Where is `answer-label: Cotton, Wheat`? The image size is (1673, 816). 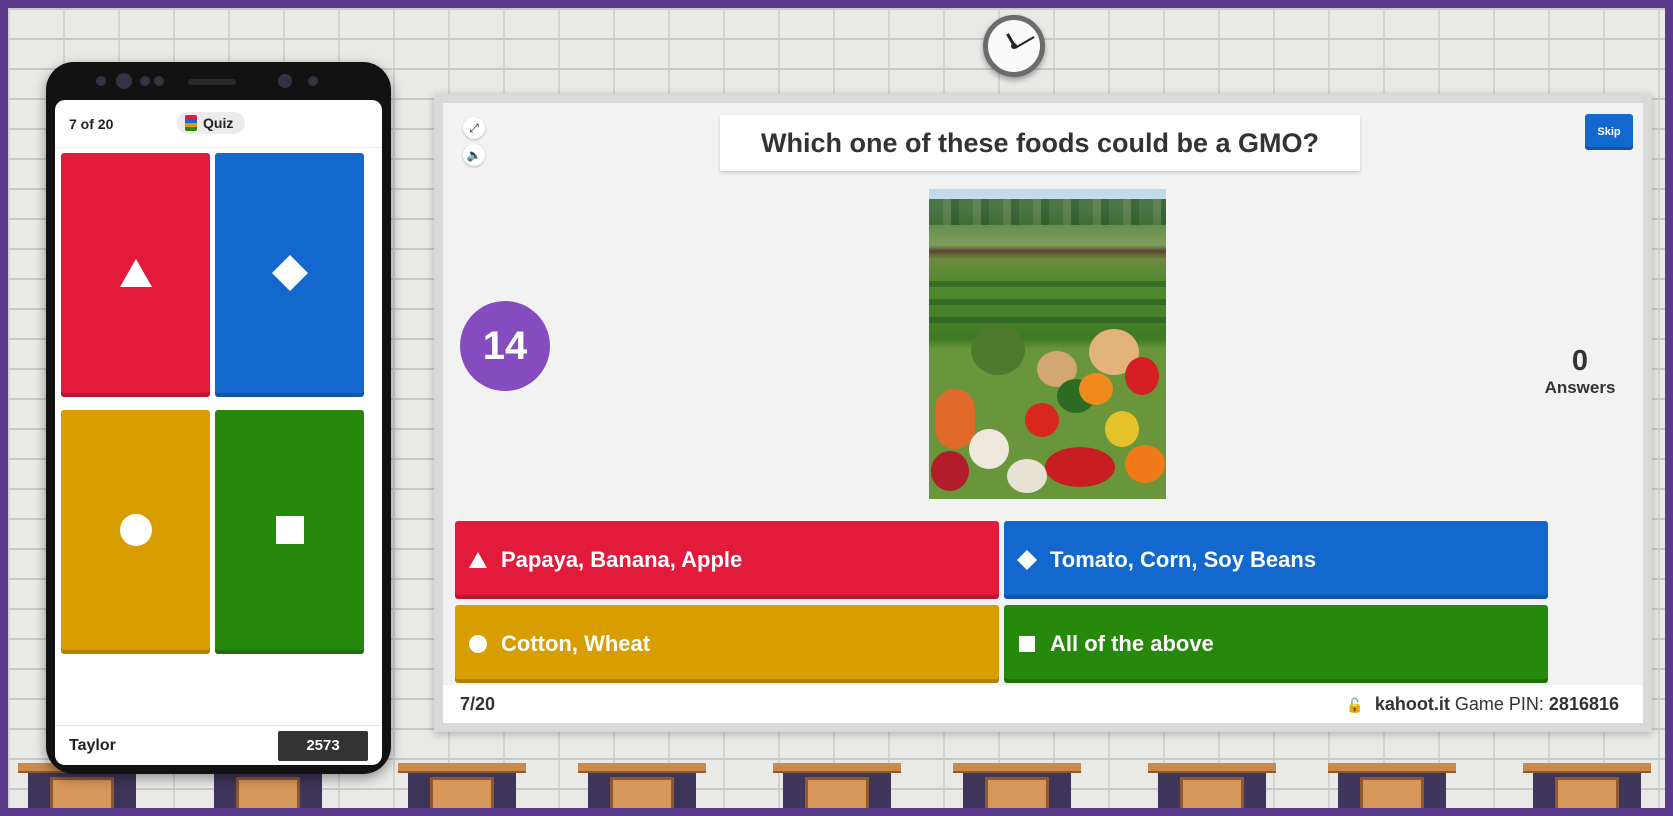
answer-label: Cotton, Wheat is located at coordinates (576, 643).